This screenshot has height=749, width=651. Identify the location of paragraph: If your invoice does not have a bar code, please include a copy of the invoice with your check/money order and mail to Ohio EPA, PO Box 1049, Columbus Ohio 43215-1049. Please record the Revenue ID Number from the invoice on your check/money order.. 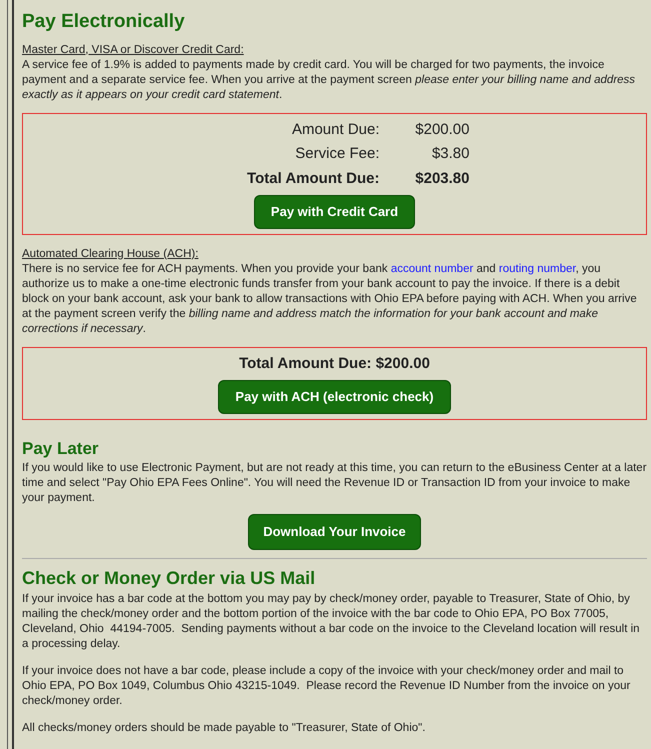
(327, 686).